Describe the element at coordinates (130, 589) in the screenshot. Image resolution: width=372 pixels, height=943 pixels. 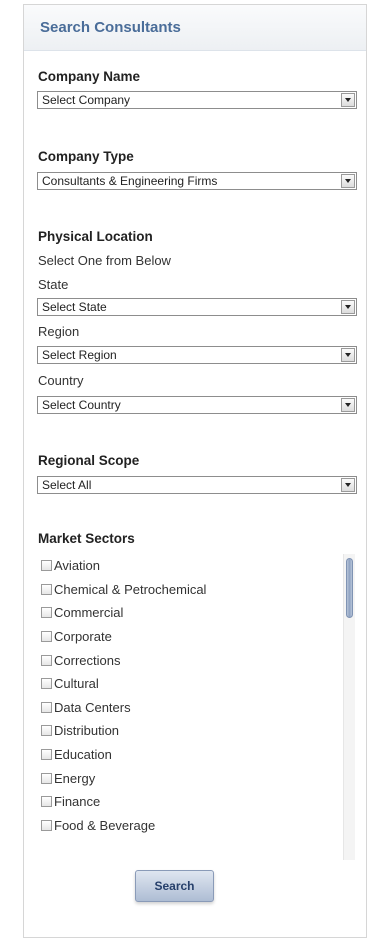
I see `sector-label: Chemical & Petrochemical` at that location.